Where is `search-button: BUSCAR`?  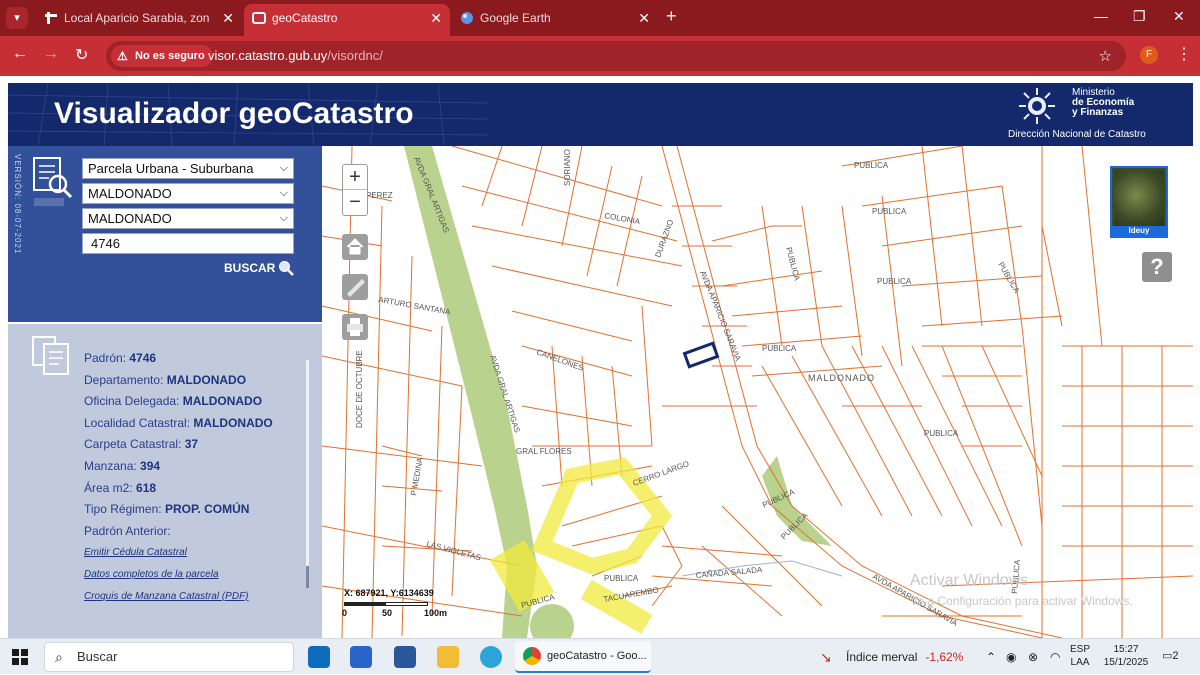 search-button: BUSCAR is located at coordinates (259, 268).